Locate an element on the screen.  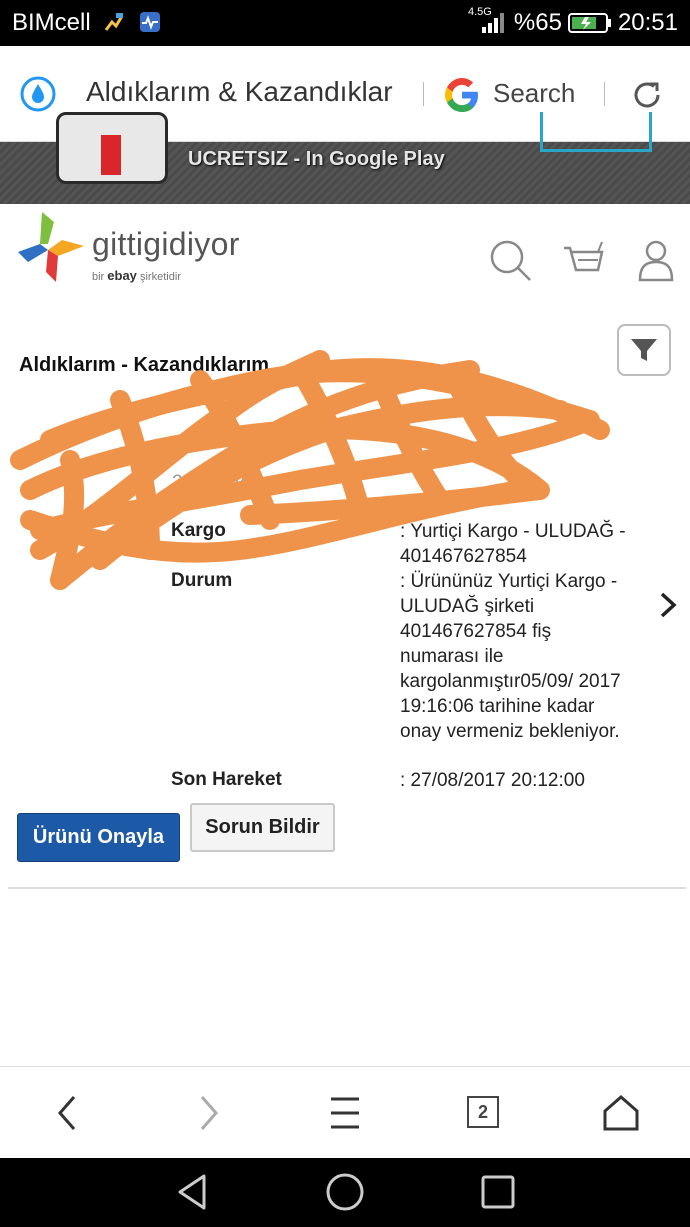
field-label-last-action: Son Hareket is located at coordinates (226, 779).